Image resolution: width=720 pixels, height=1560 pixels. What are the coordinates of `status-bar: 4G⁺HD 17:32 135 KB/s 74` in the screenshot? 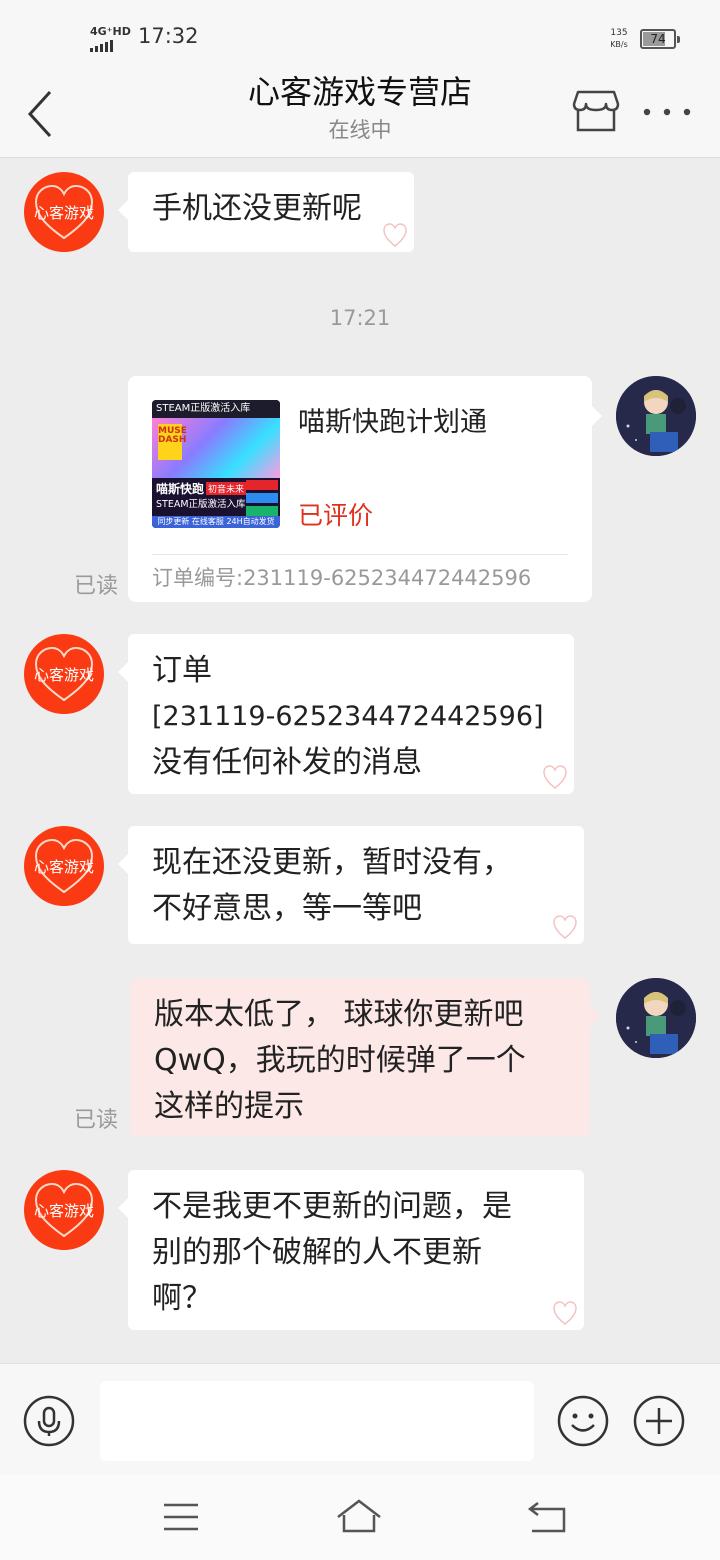 It's located at (360, 36).